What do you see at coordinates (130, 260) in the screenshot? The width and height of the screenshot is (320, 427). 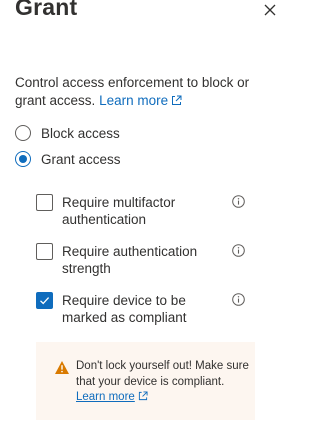 I see `auth-strength-label: Require authentication strength` at bounding box center [130, 260].